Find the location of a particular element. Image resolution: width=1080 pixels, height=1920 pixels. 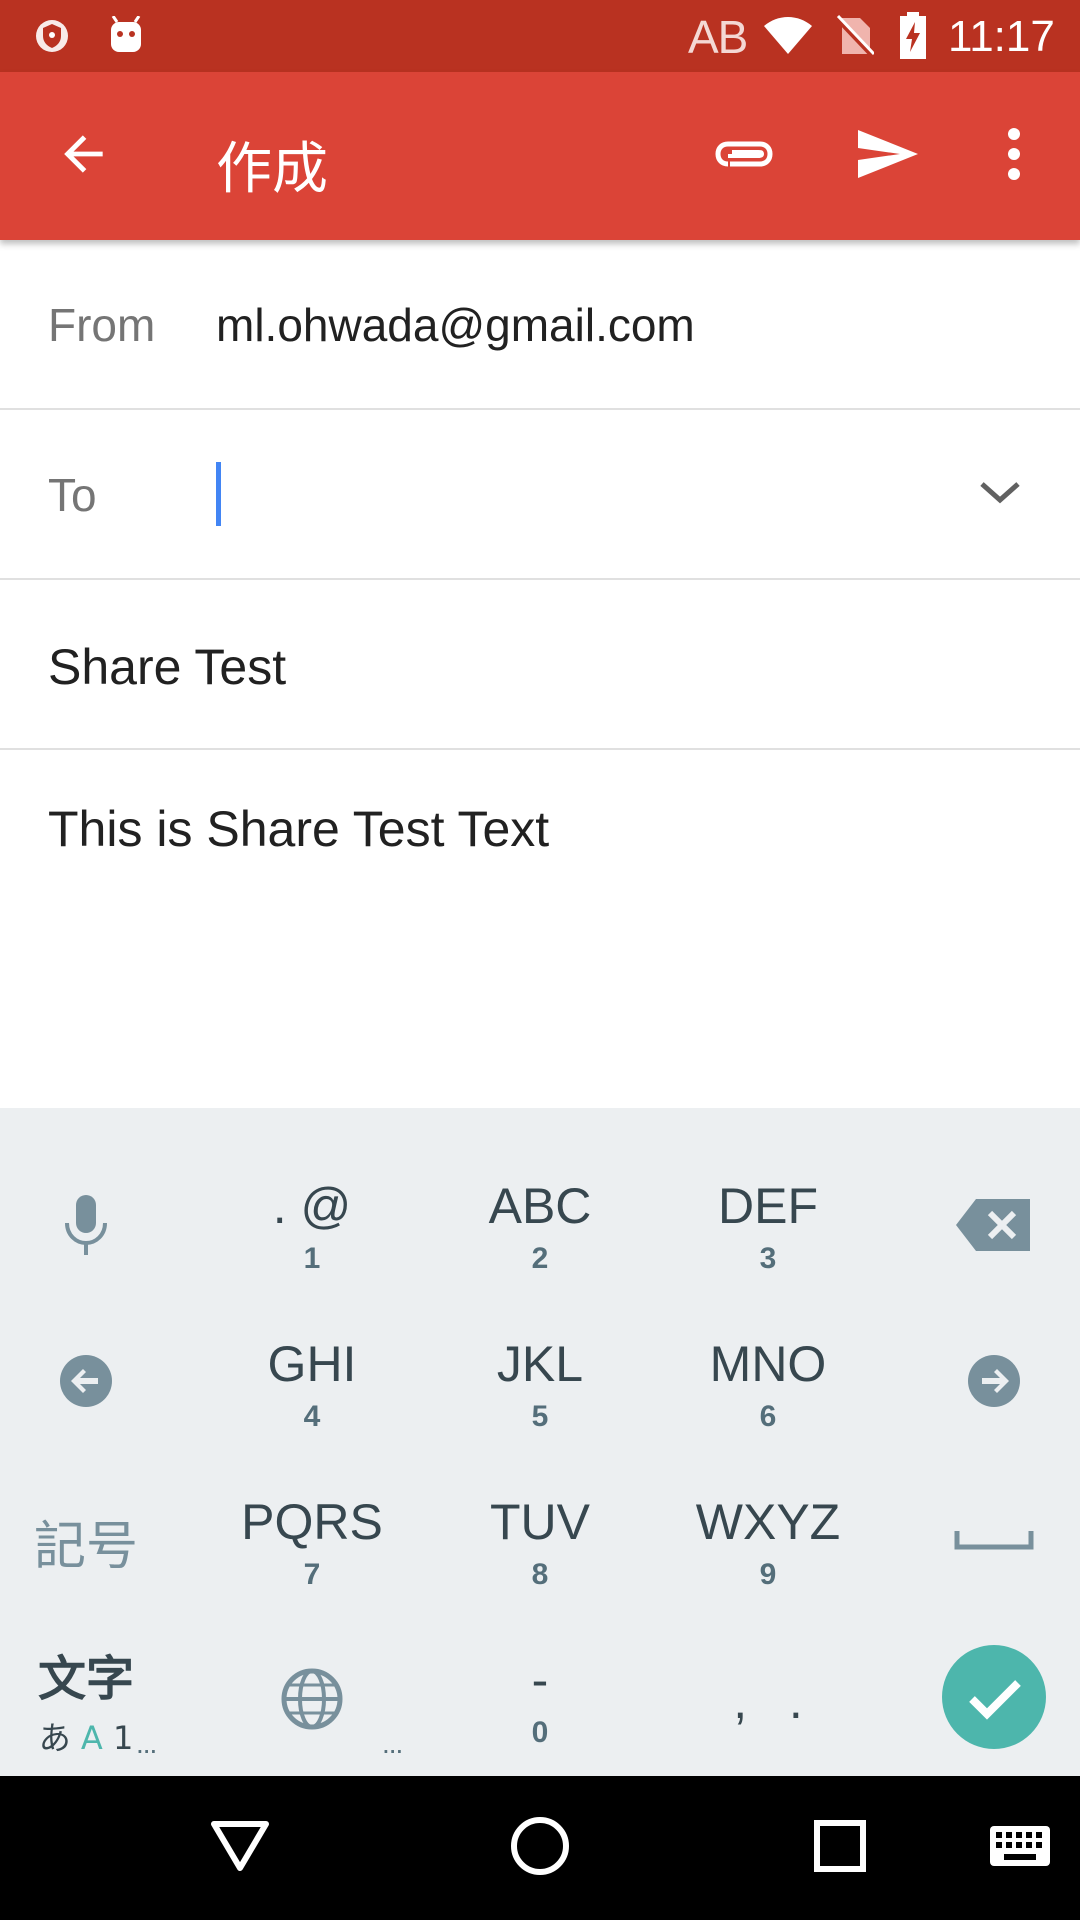

microphone-icon is located at coordinates (86, 1227).